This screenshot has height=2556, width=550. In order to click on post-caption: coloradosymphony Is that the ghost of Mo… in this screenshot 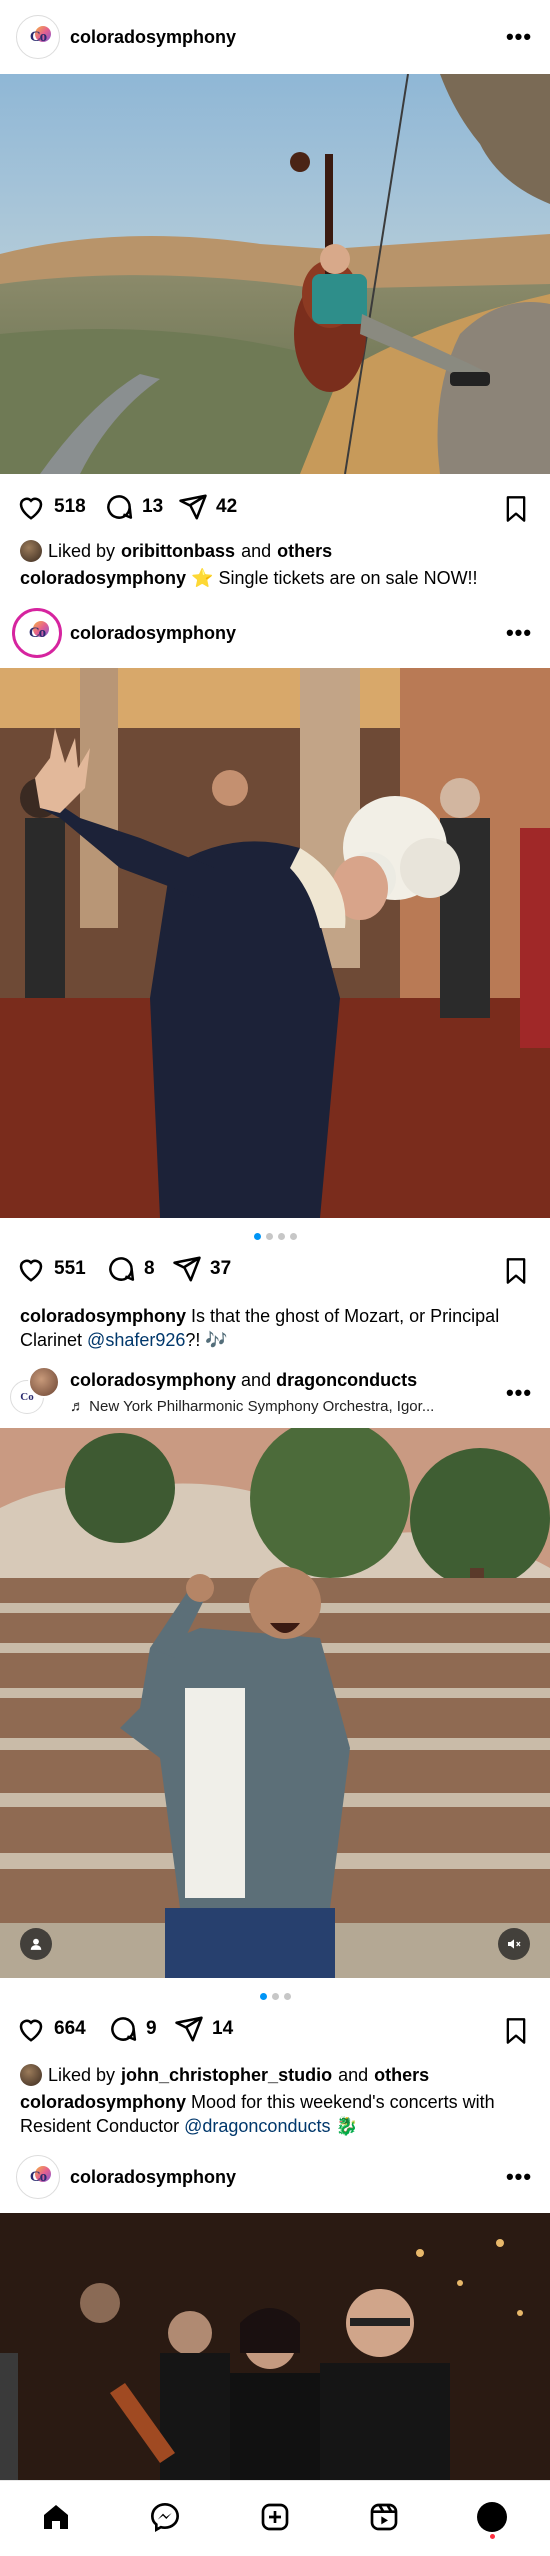, I will do `click(277, 1328)`.